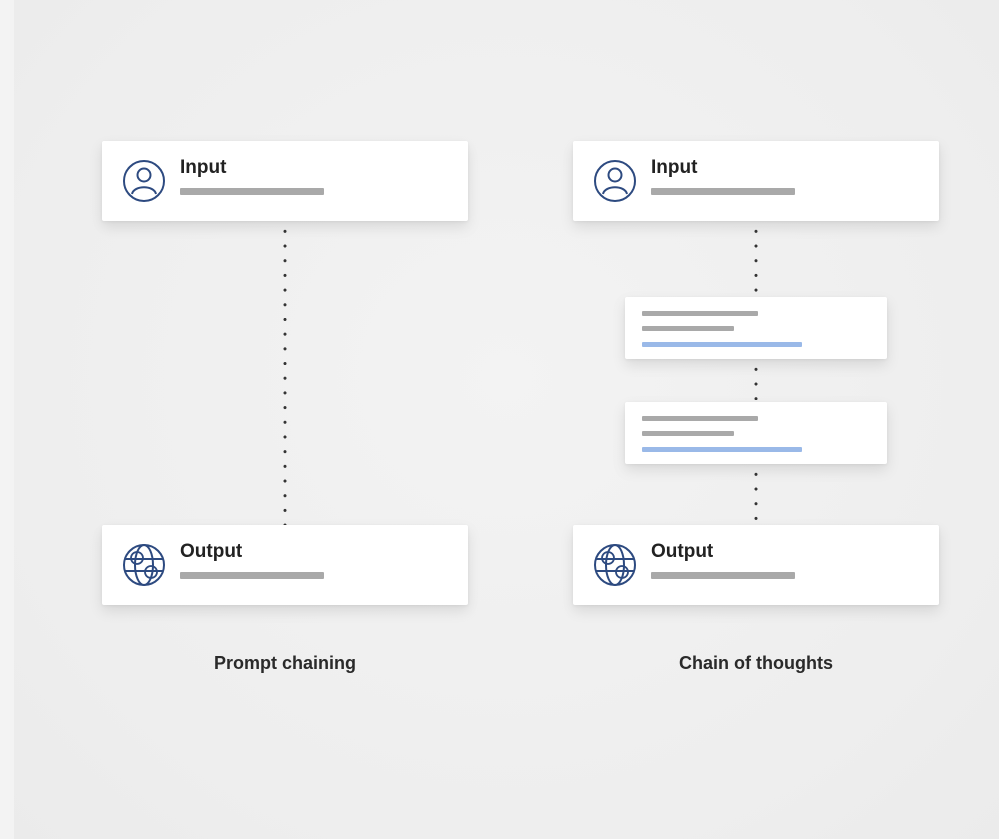  I want to click on right-caption: Chain of thoughts, so click(756, 663).